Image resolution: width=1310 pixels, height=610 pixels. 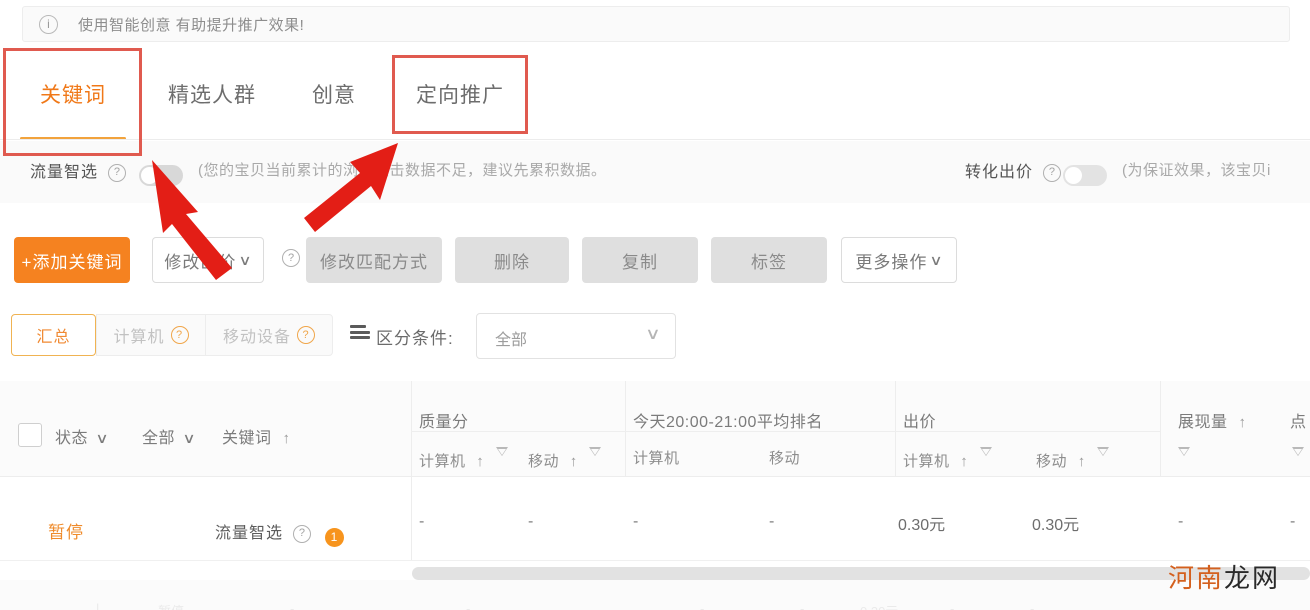 I want to click on help-circle-icon-modify-bid: ?, so click(x=291, y=258).